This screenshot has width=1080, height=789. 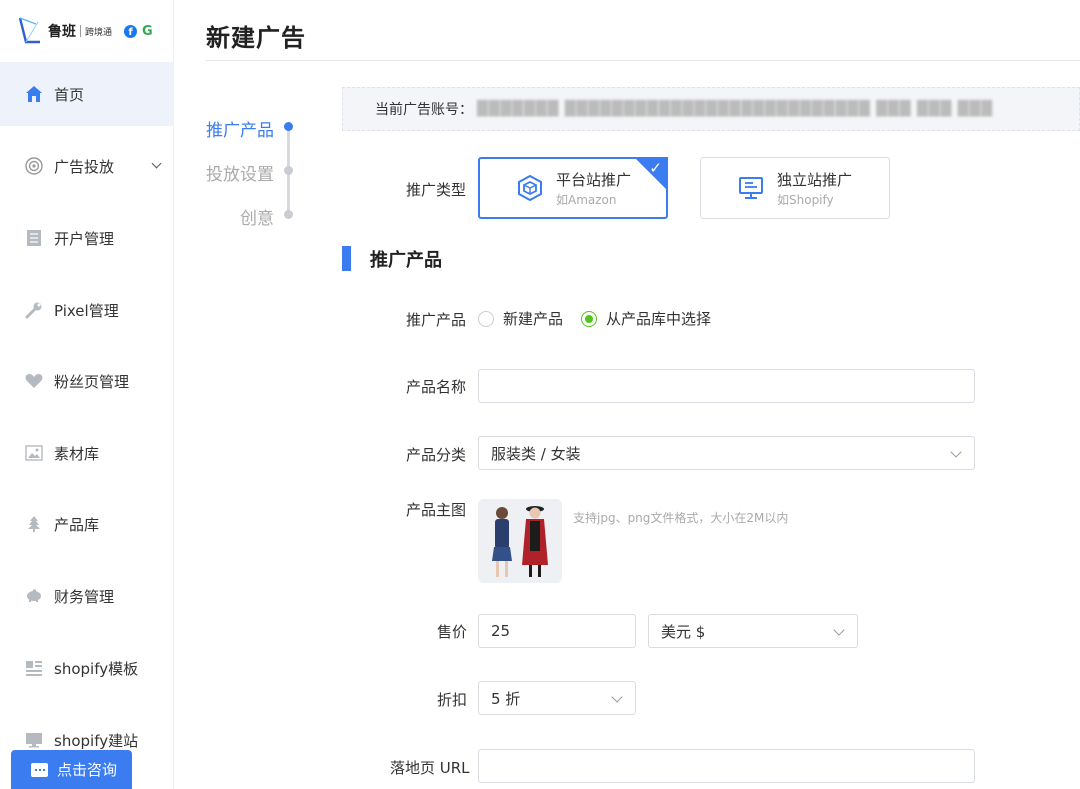 What do you see at coordinates (346, 258) in the screenshot?
I see `section-accent-bar` at bounding box center [346, 258].